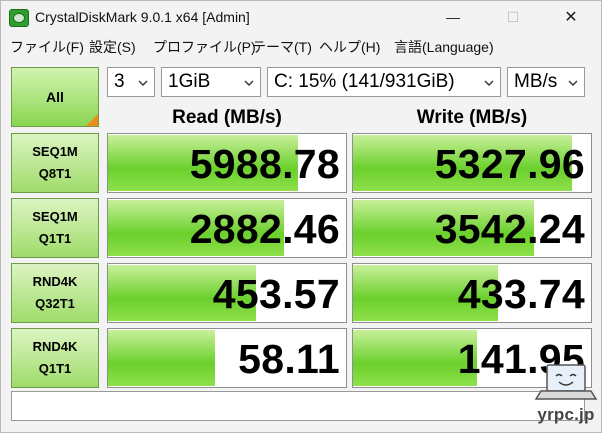 The width and height of the screenshot is (602, 433). Describe the element at coordinates (509, 229) in the screenshot. I see `write-value: 3542.24` at that location.